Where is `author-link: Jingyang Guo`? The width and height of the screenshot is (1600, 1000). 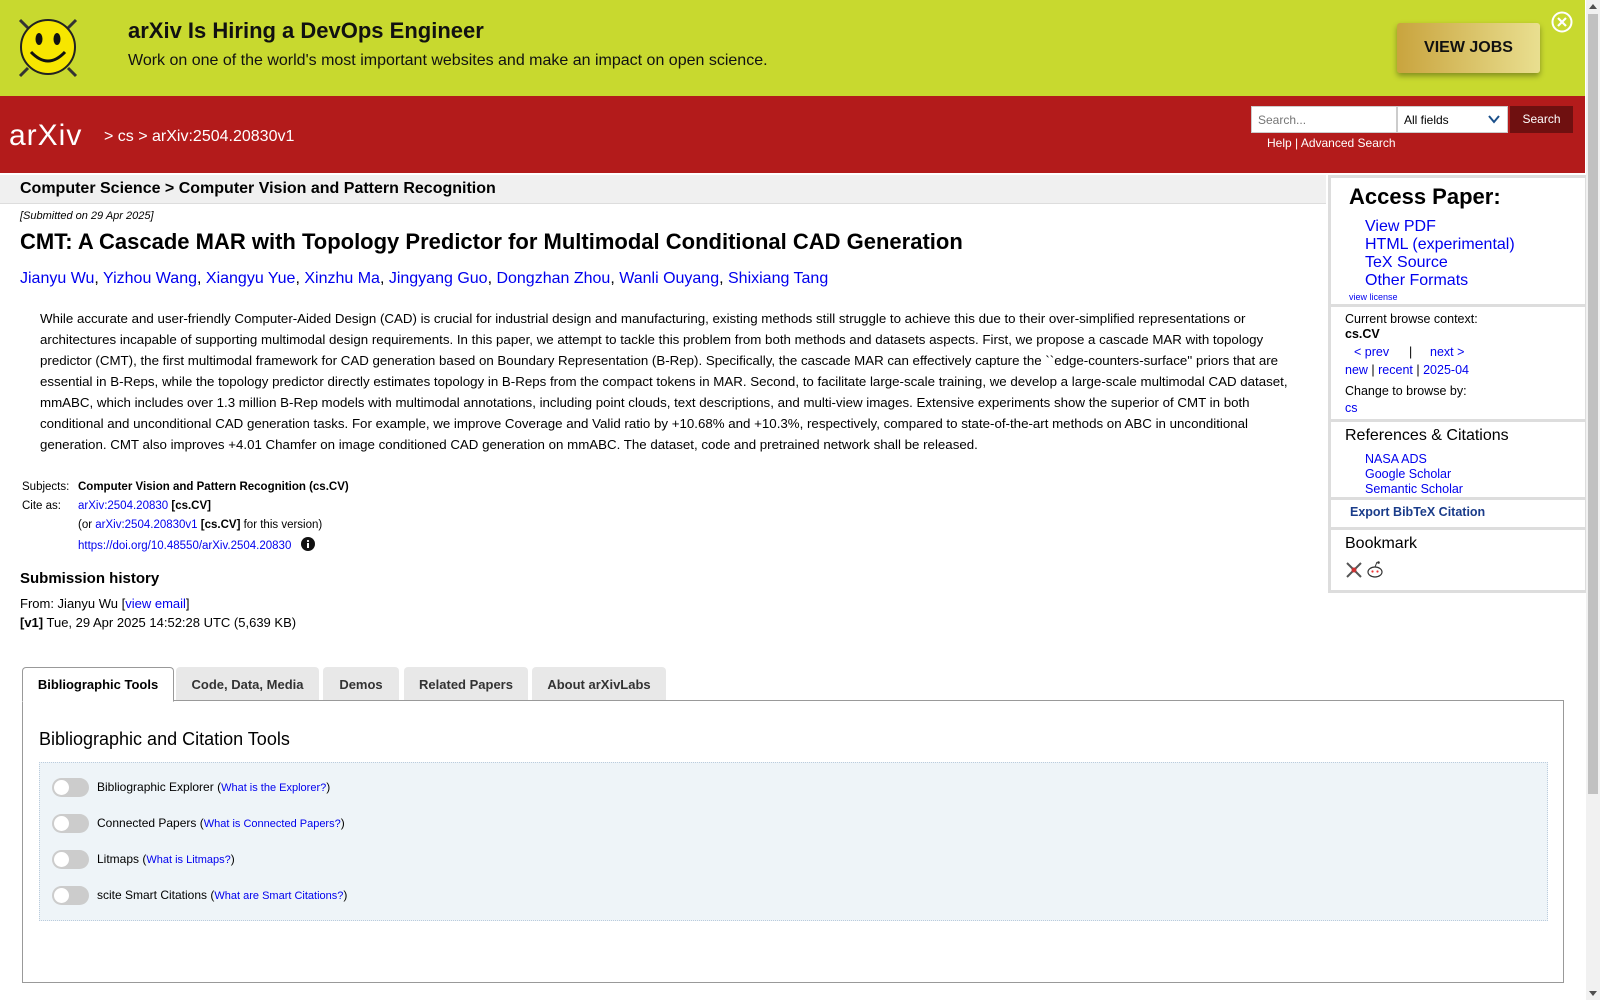 author-link: Jingyang Guo is located at coordinates (438, 278).